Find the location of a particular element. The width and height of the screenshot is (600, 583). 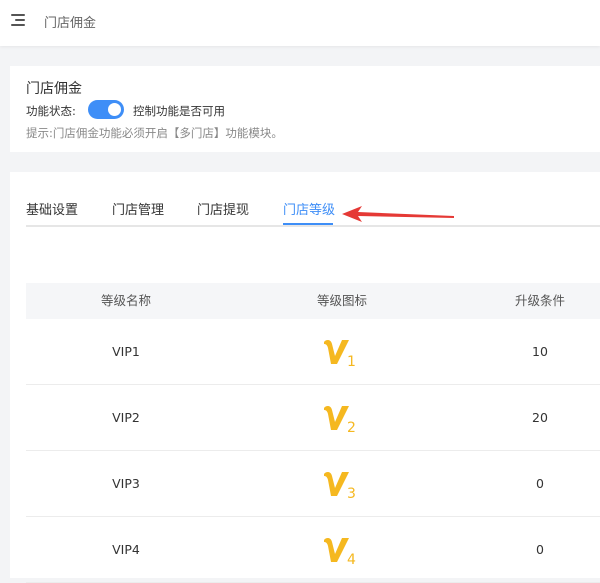

tab-bar: 基础设置 门店管理 门店提现 门店等级 is located at coordinates (313, 213).